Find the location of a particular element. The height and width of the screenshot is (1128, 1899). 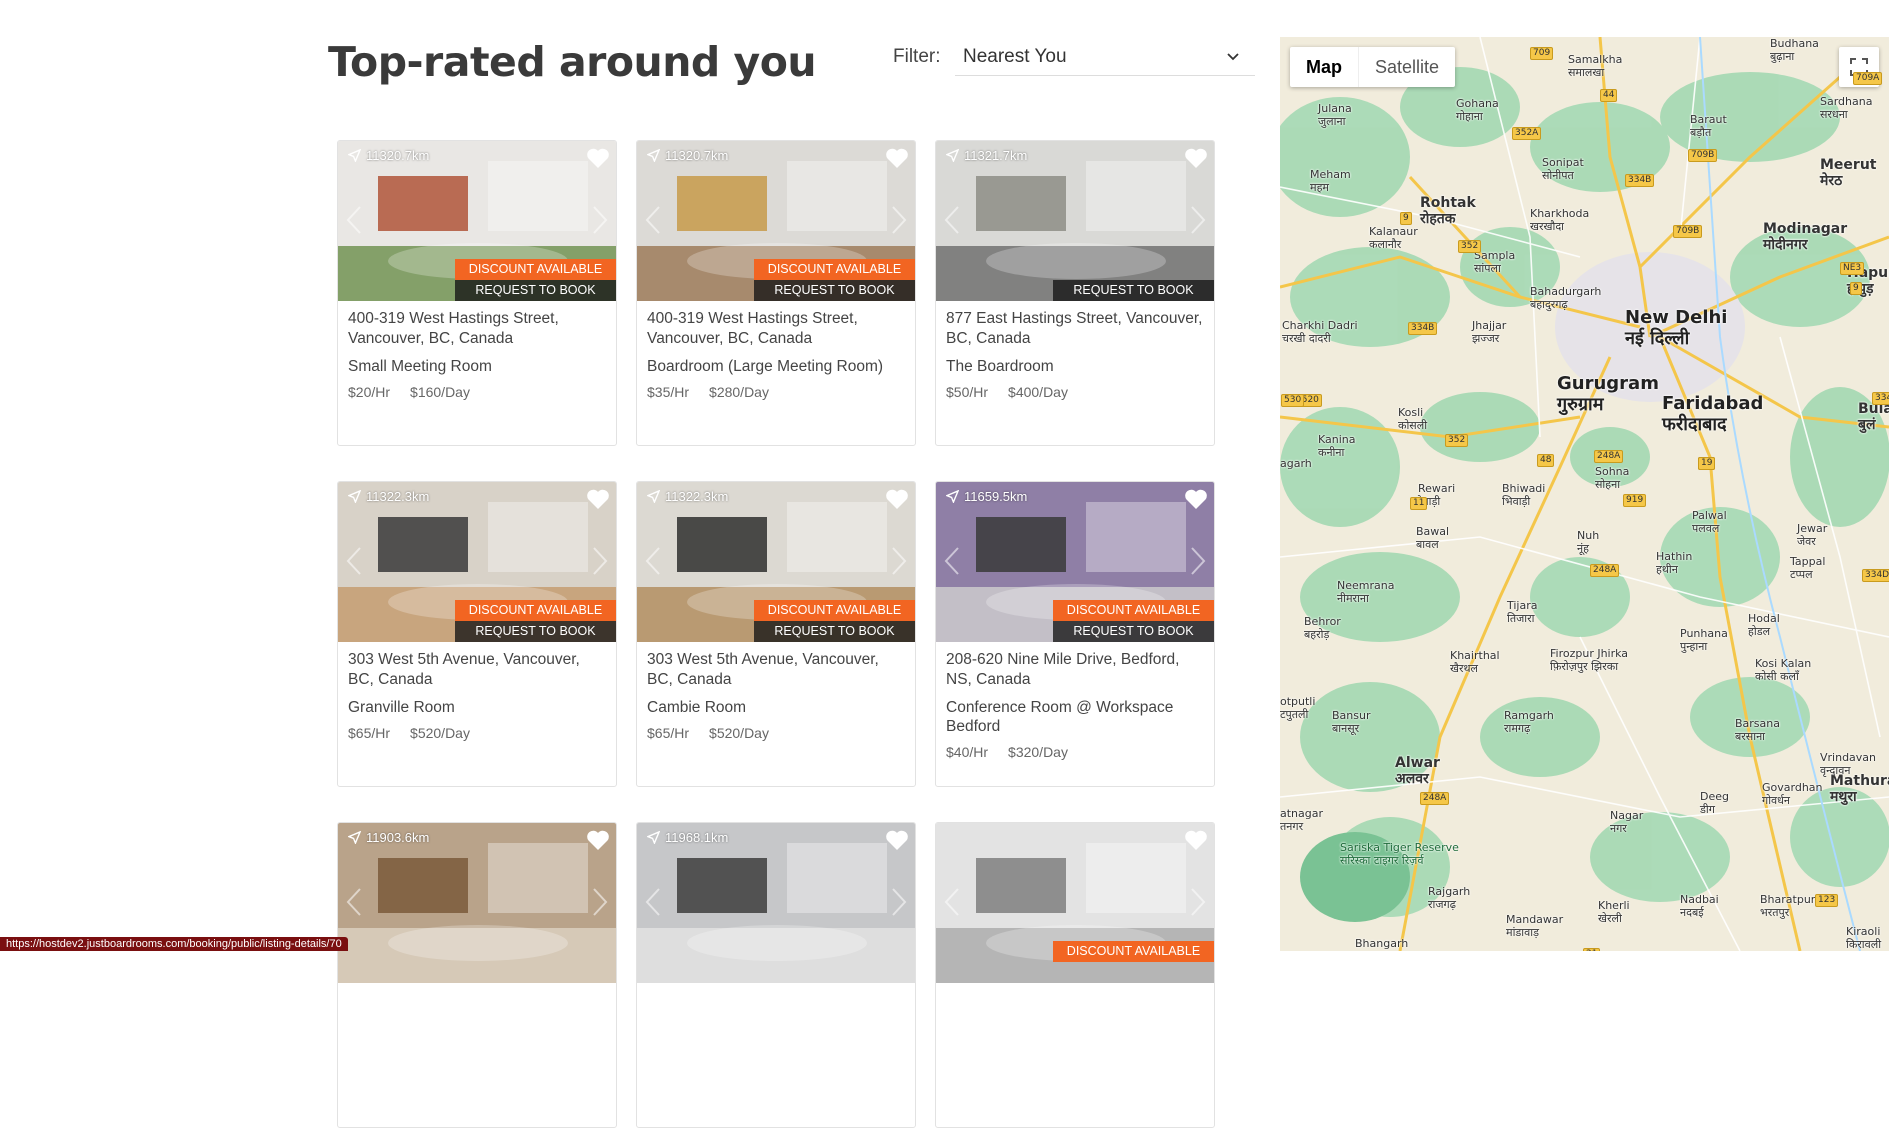

road-shield: 9 is located at coordinates (1406, 218).